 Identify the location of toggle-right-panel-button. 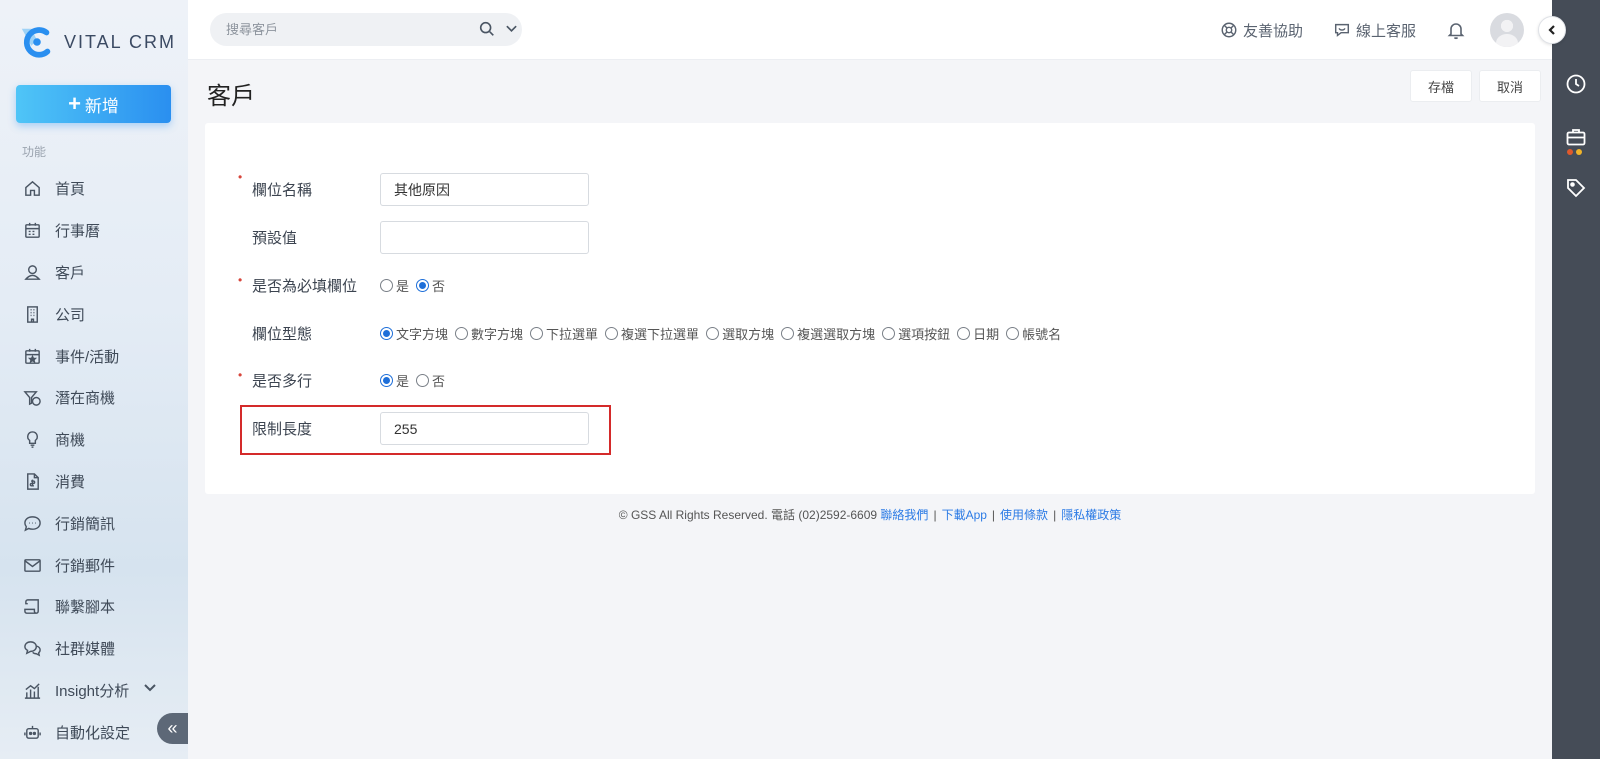
(1552, 30).